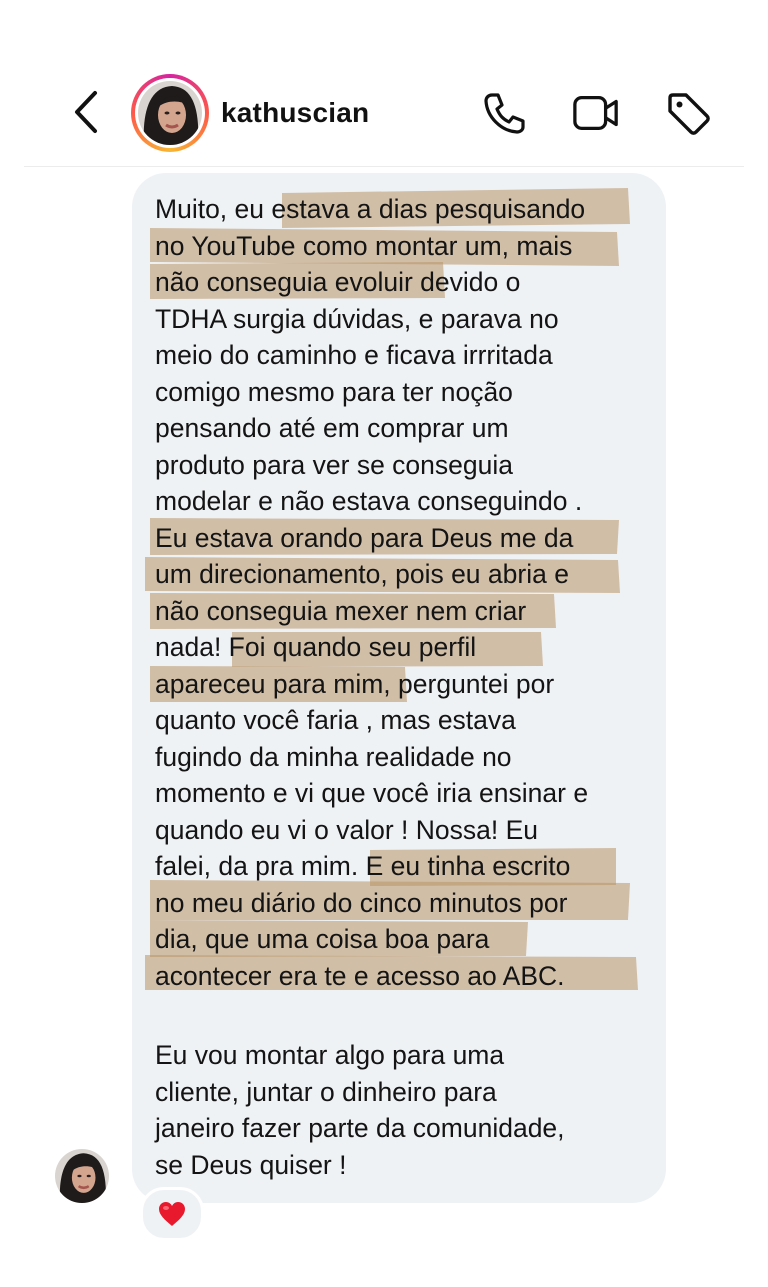 The width and height of the screenshot is (768, 1287). I want to click on phone-icon, so click(504, 113).